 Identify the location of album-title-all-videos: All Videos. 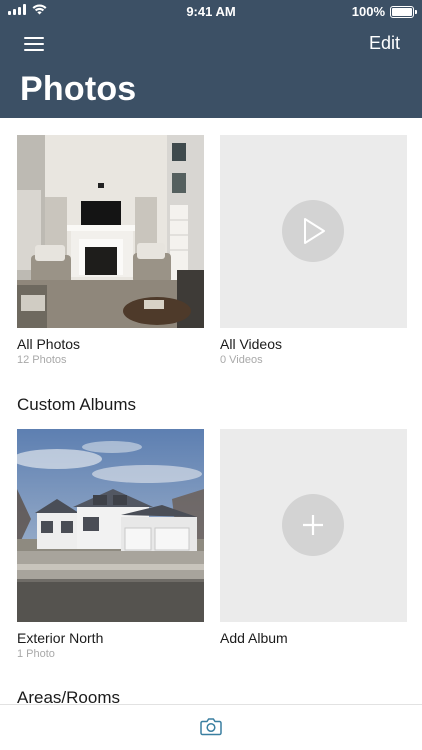
(251, 344).